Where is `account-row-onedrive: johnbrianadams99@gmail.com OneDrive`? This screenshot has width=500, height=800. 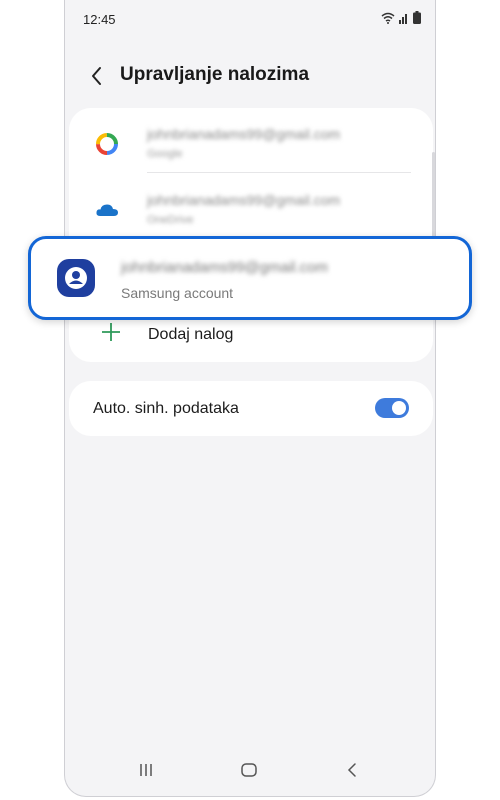 account-row-onedrive: johnbrianadams99@gmail.com OneDrive is located at coordinates (251, 208).